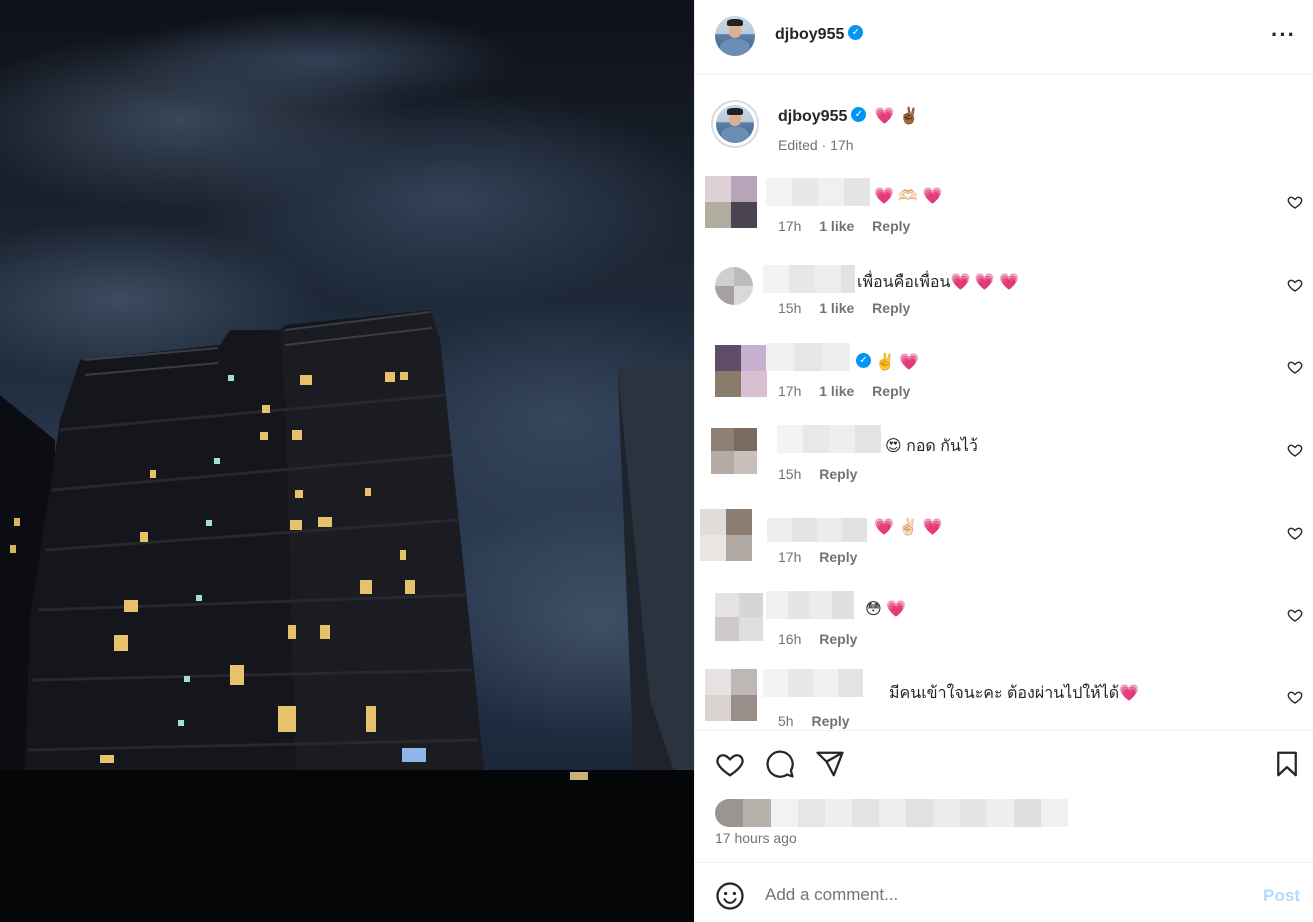 The image size is (1313, 922). I want to click on comment-text: 💗 ✌🏻 💗, so click(908, 527).